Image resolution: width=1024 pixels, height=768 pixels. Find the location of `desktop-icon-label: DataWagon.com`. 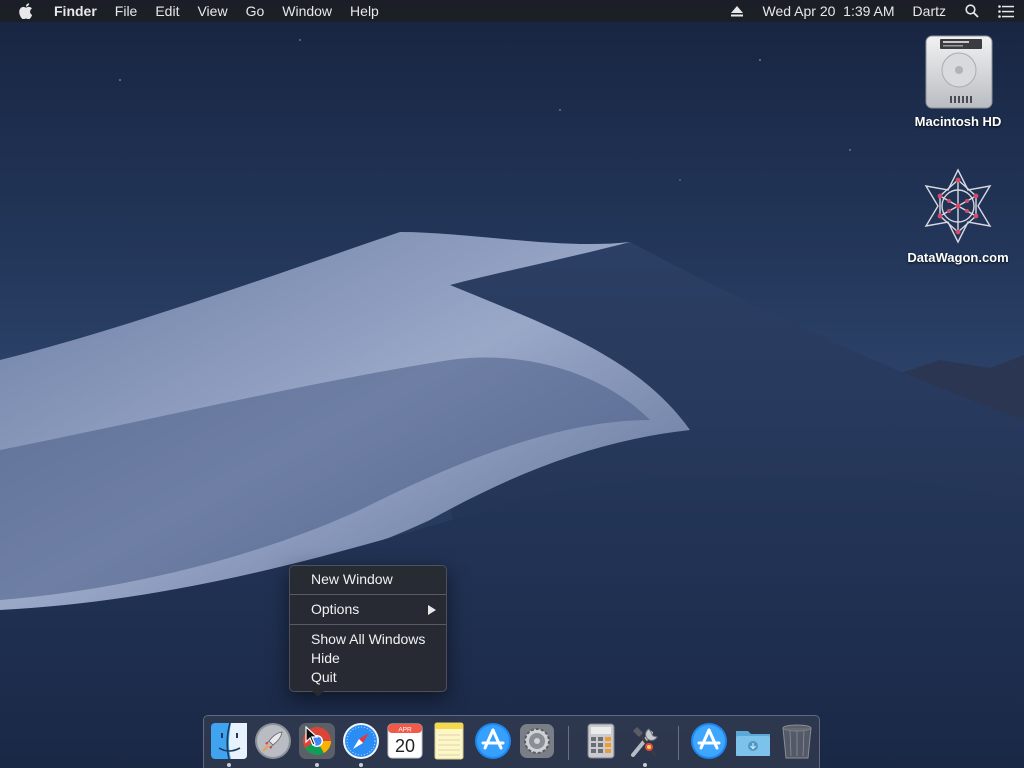

desktop-icon-label: DataWagon.com is located at coordinates (958, 257).